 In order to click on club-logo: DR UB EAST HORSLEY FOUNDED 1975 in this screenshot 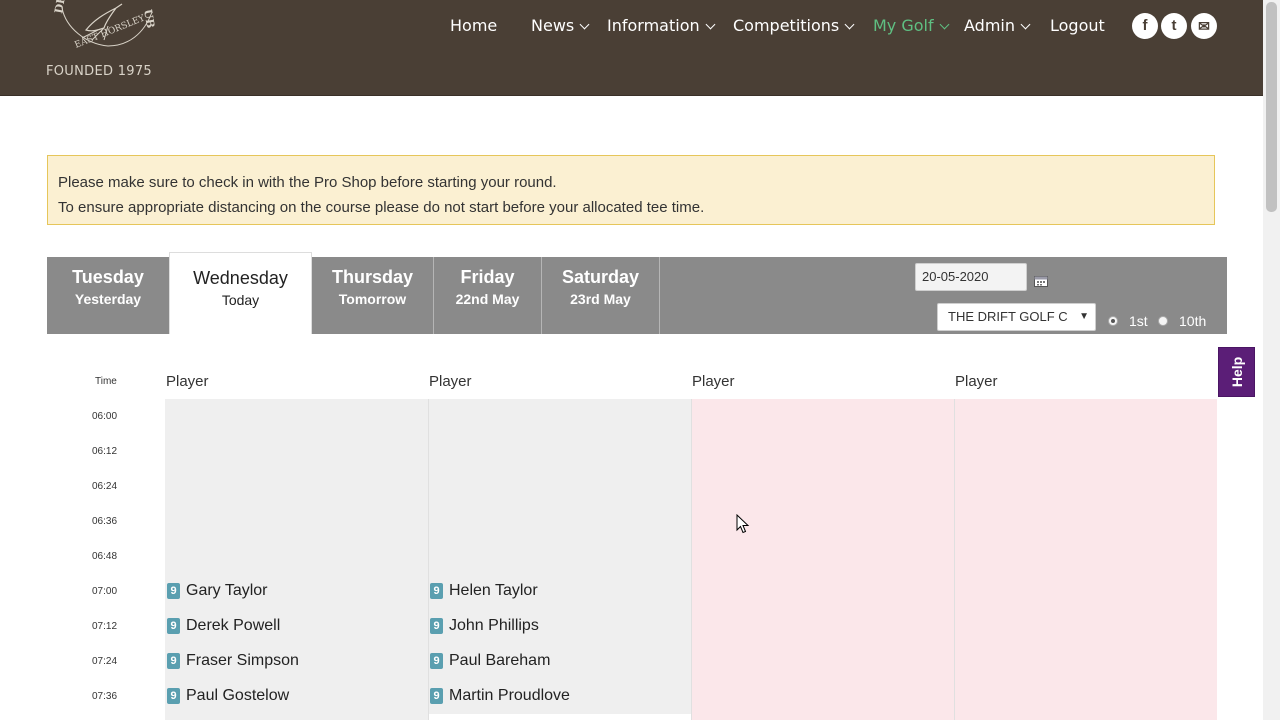, I will do `click(105, 45)`.